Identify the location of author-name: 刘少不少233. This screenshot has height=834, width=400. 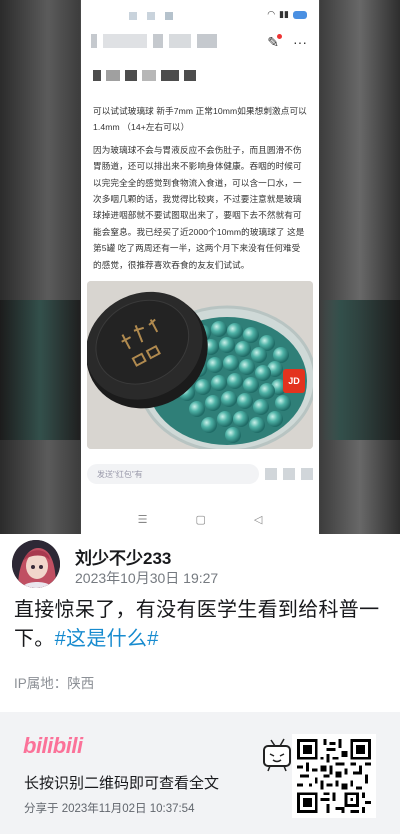
(123, 556).